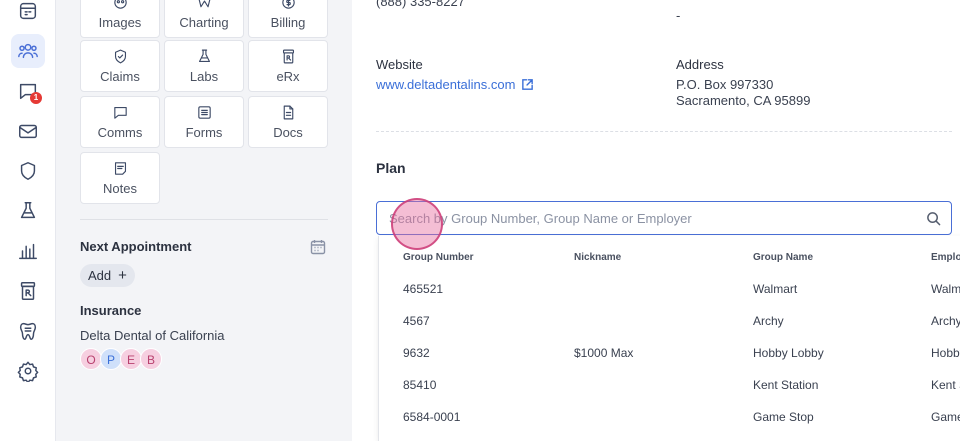 This screenshot has height=441, width=960. I want to click on tile-comms: Comms, so click(120, 122).